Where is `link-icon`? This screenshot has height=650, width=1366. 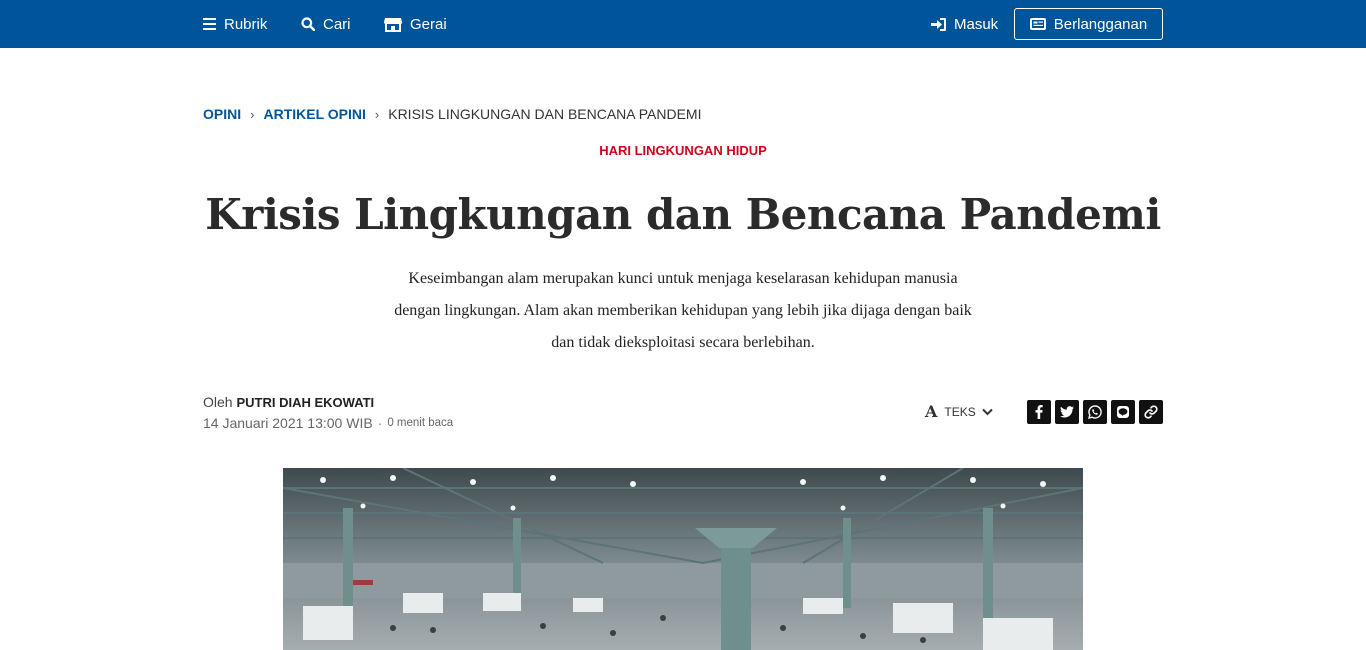
link-icon is located at coordinates (1151, 412).